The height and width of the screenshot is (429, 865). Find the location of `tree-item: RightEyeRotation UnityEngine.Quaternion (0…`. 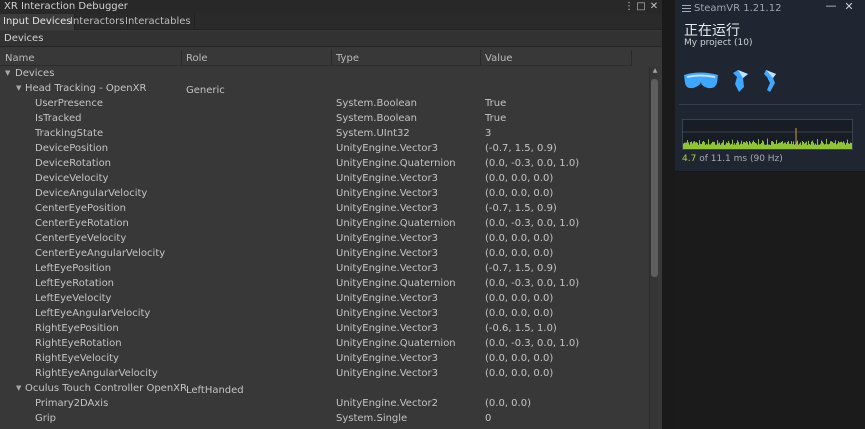

tree-item: RightEyeRotation UnityEngine.Quaternion (0… is located at coordinates (325, 343).